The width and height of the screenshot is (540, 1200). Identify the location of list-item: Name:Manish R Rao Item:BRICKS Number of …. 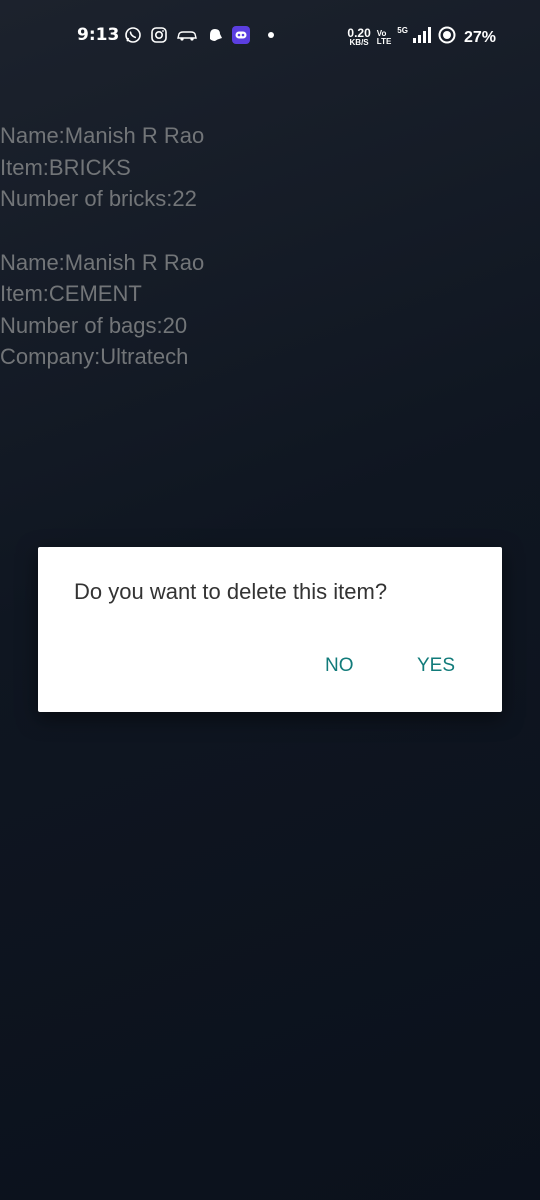
(102, 167).